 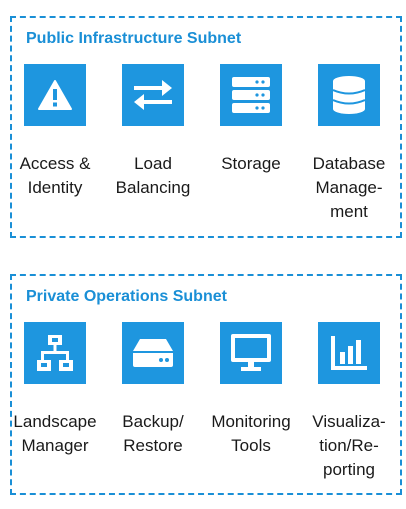 What do you see at coordinates (153, 445) in the screenshot?
I see `label-line: Restore` at bounding box center [153, 445].